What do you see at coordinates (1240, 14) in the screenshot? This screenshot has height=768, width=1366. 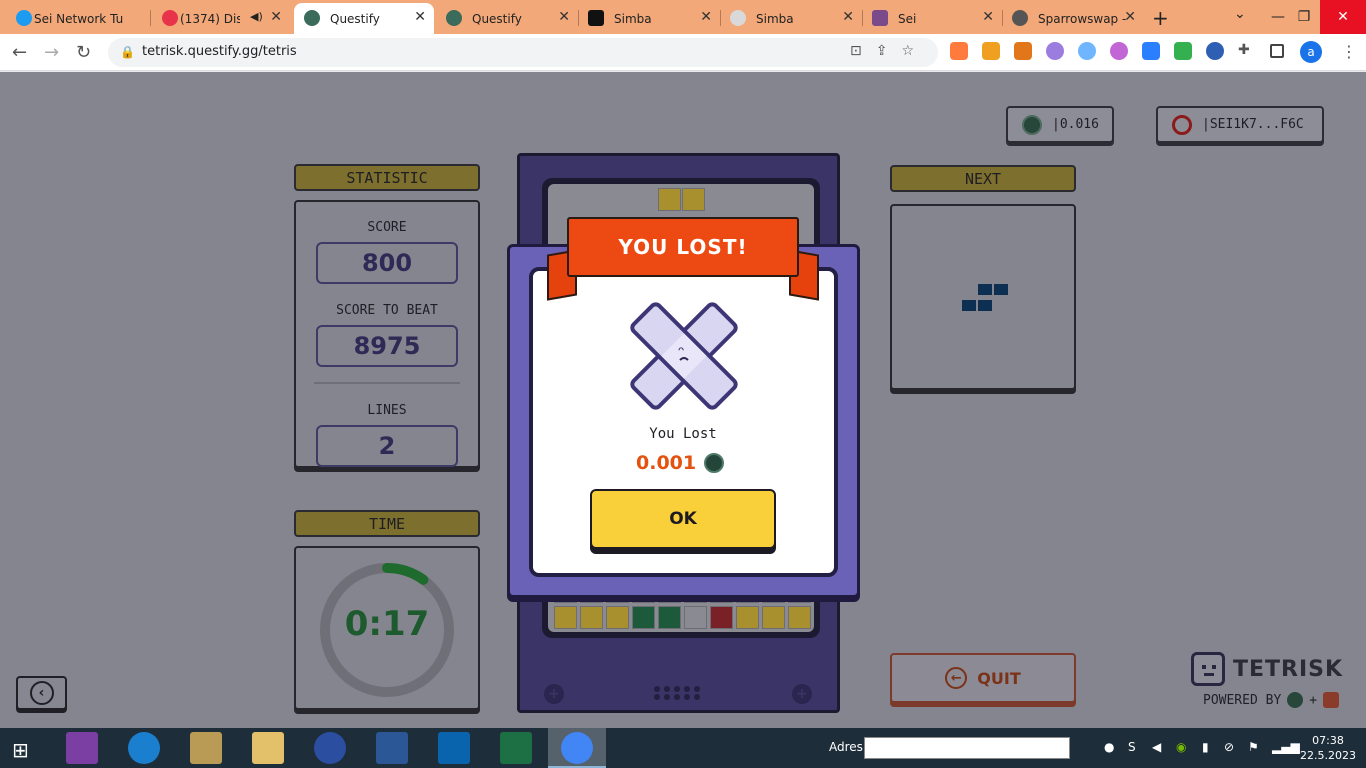 I see `chevron-down-icon: ⌄` at bounding box center [1240, 14].